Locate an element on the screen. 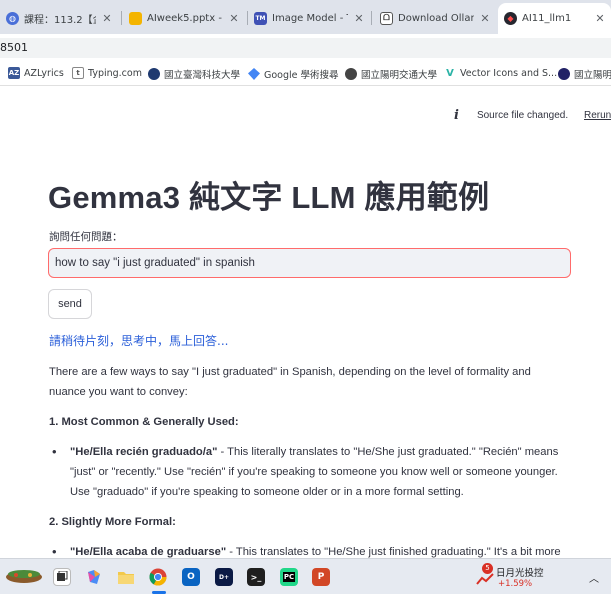  taskbar: O D+ >_ PC P 5 日月光投控 +1.59% ︿ is located at coordinates (305, 576).